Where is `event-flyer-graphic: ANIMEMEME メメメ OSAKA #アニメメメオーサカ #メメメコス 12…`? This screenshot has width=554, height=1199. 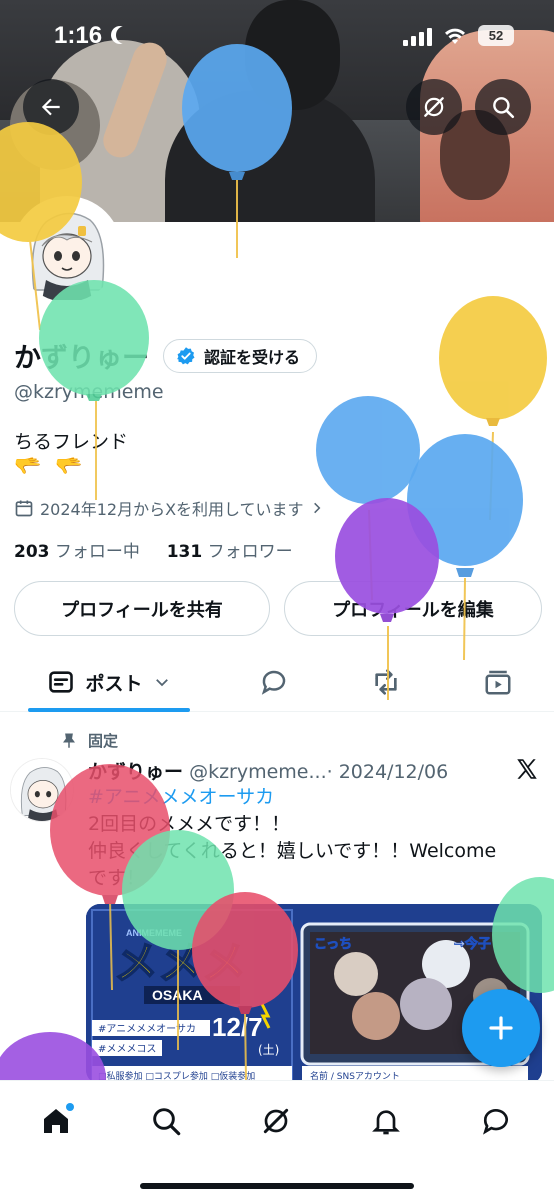
event-flyer-graphic: ANIMEMEME メメメ OSAKA #アニメメメオーサカ #メメメコス 12… is located at coordinates (314, 994).